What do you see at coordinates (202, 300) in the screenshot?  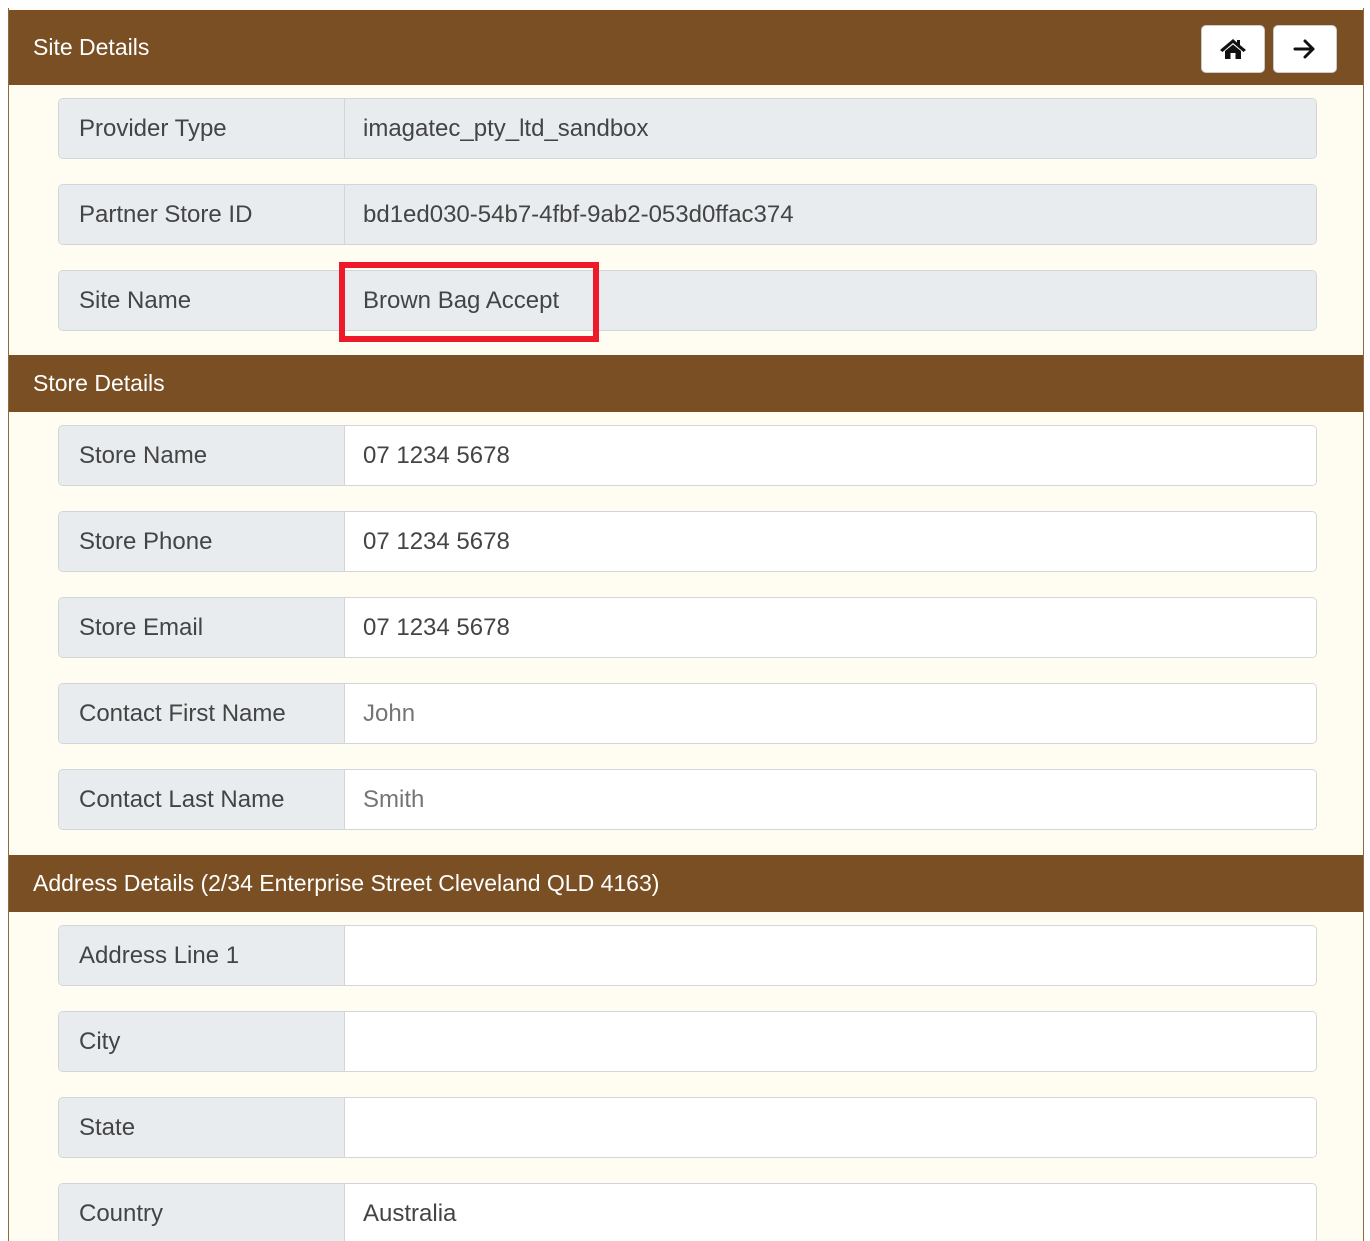 I see `site-name-label: Site Name` at bounding box center [202, 300].